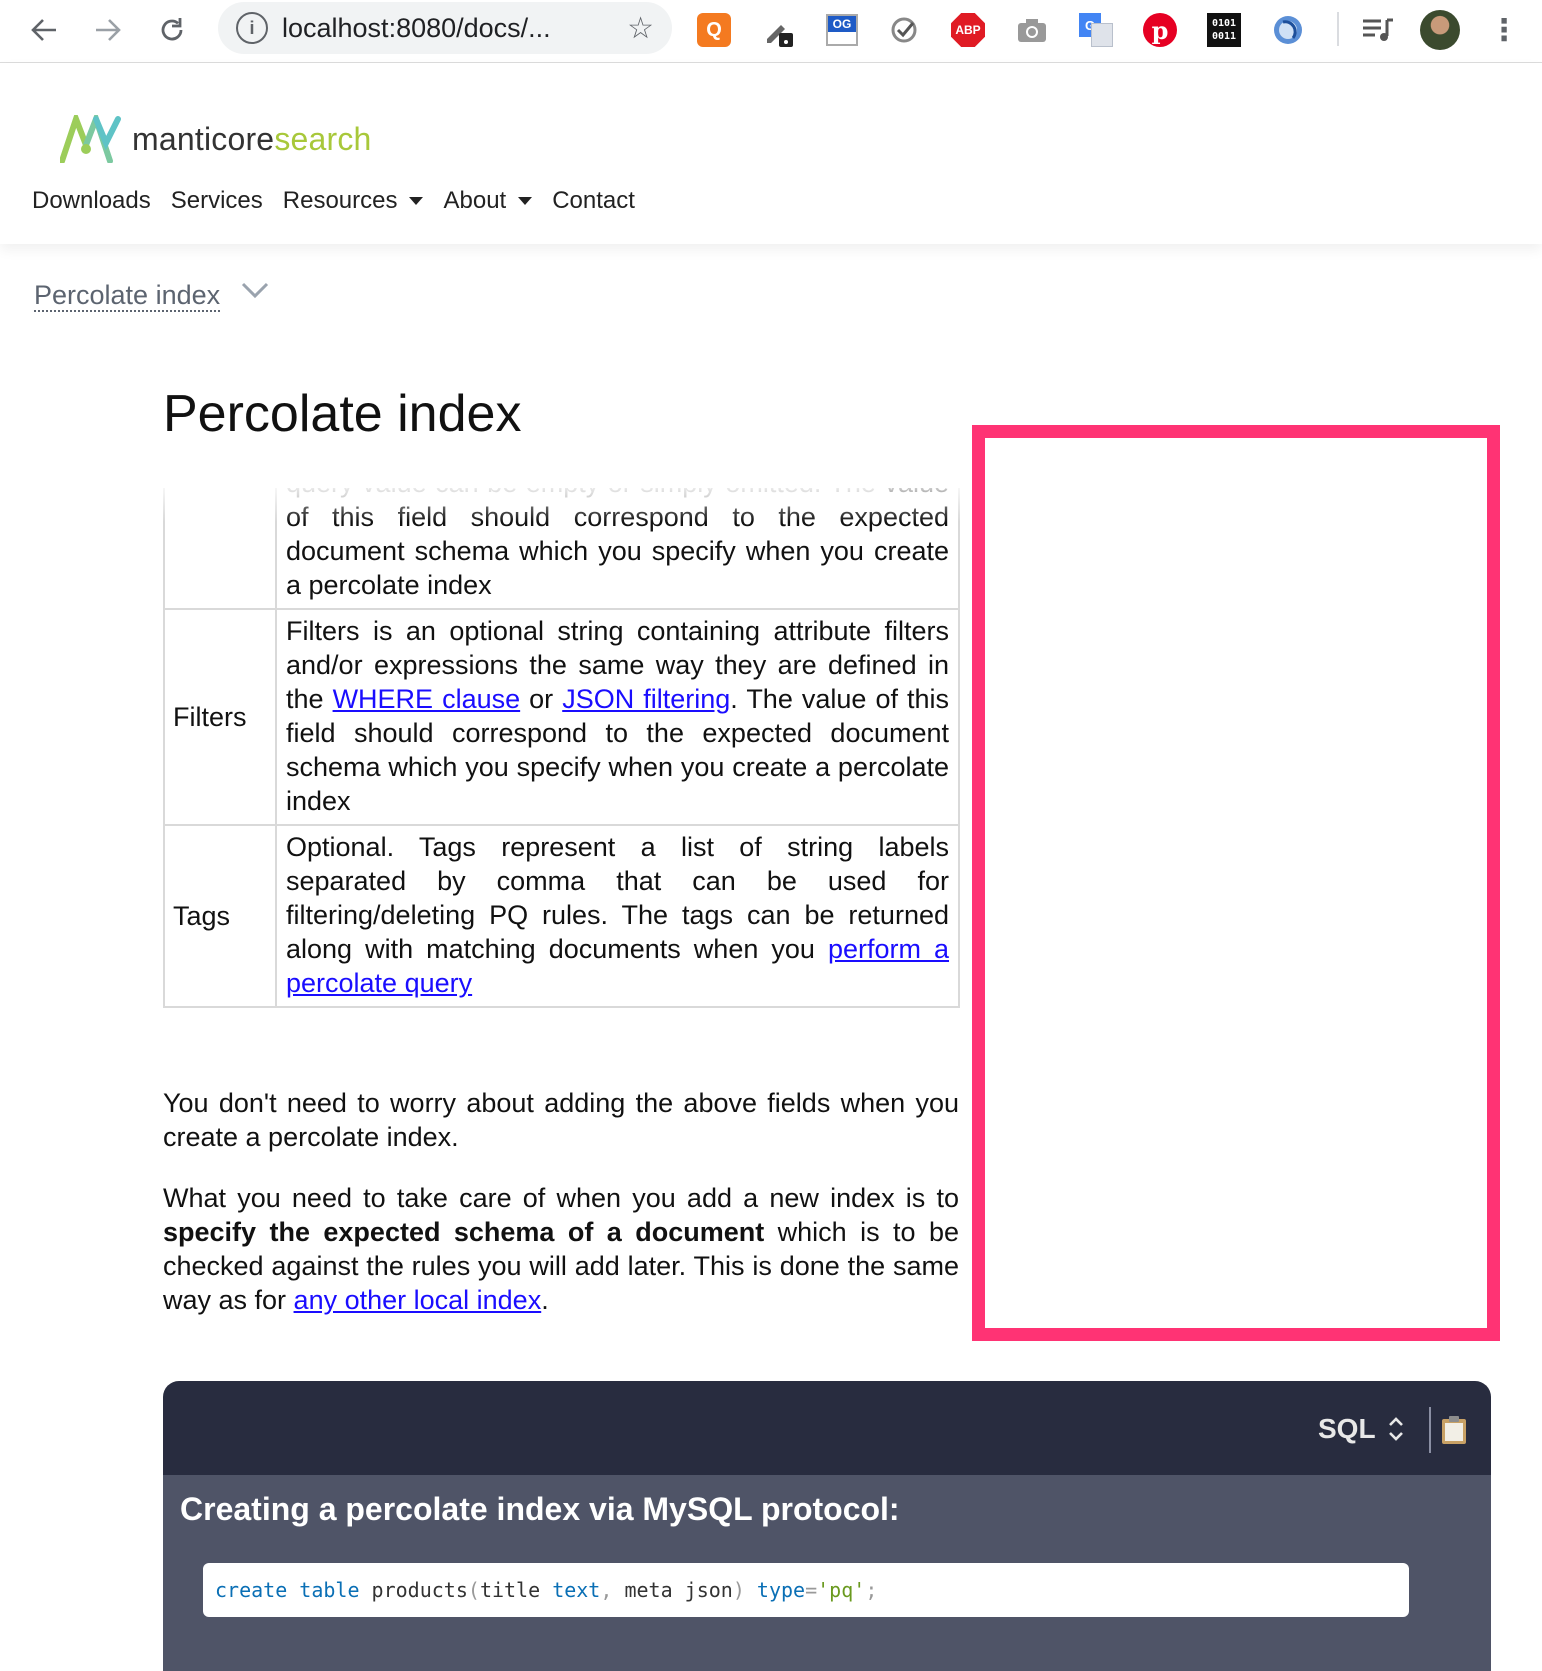  Describe the element at coordinates (714, 30) in the screenshot. I see `search-extension-icon: Q` at that location.